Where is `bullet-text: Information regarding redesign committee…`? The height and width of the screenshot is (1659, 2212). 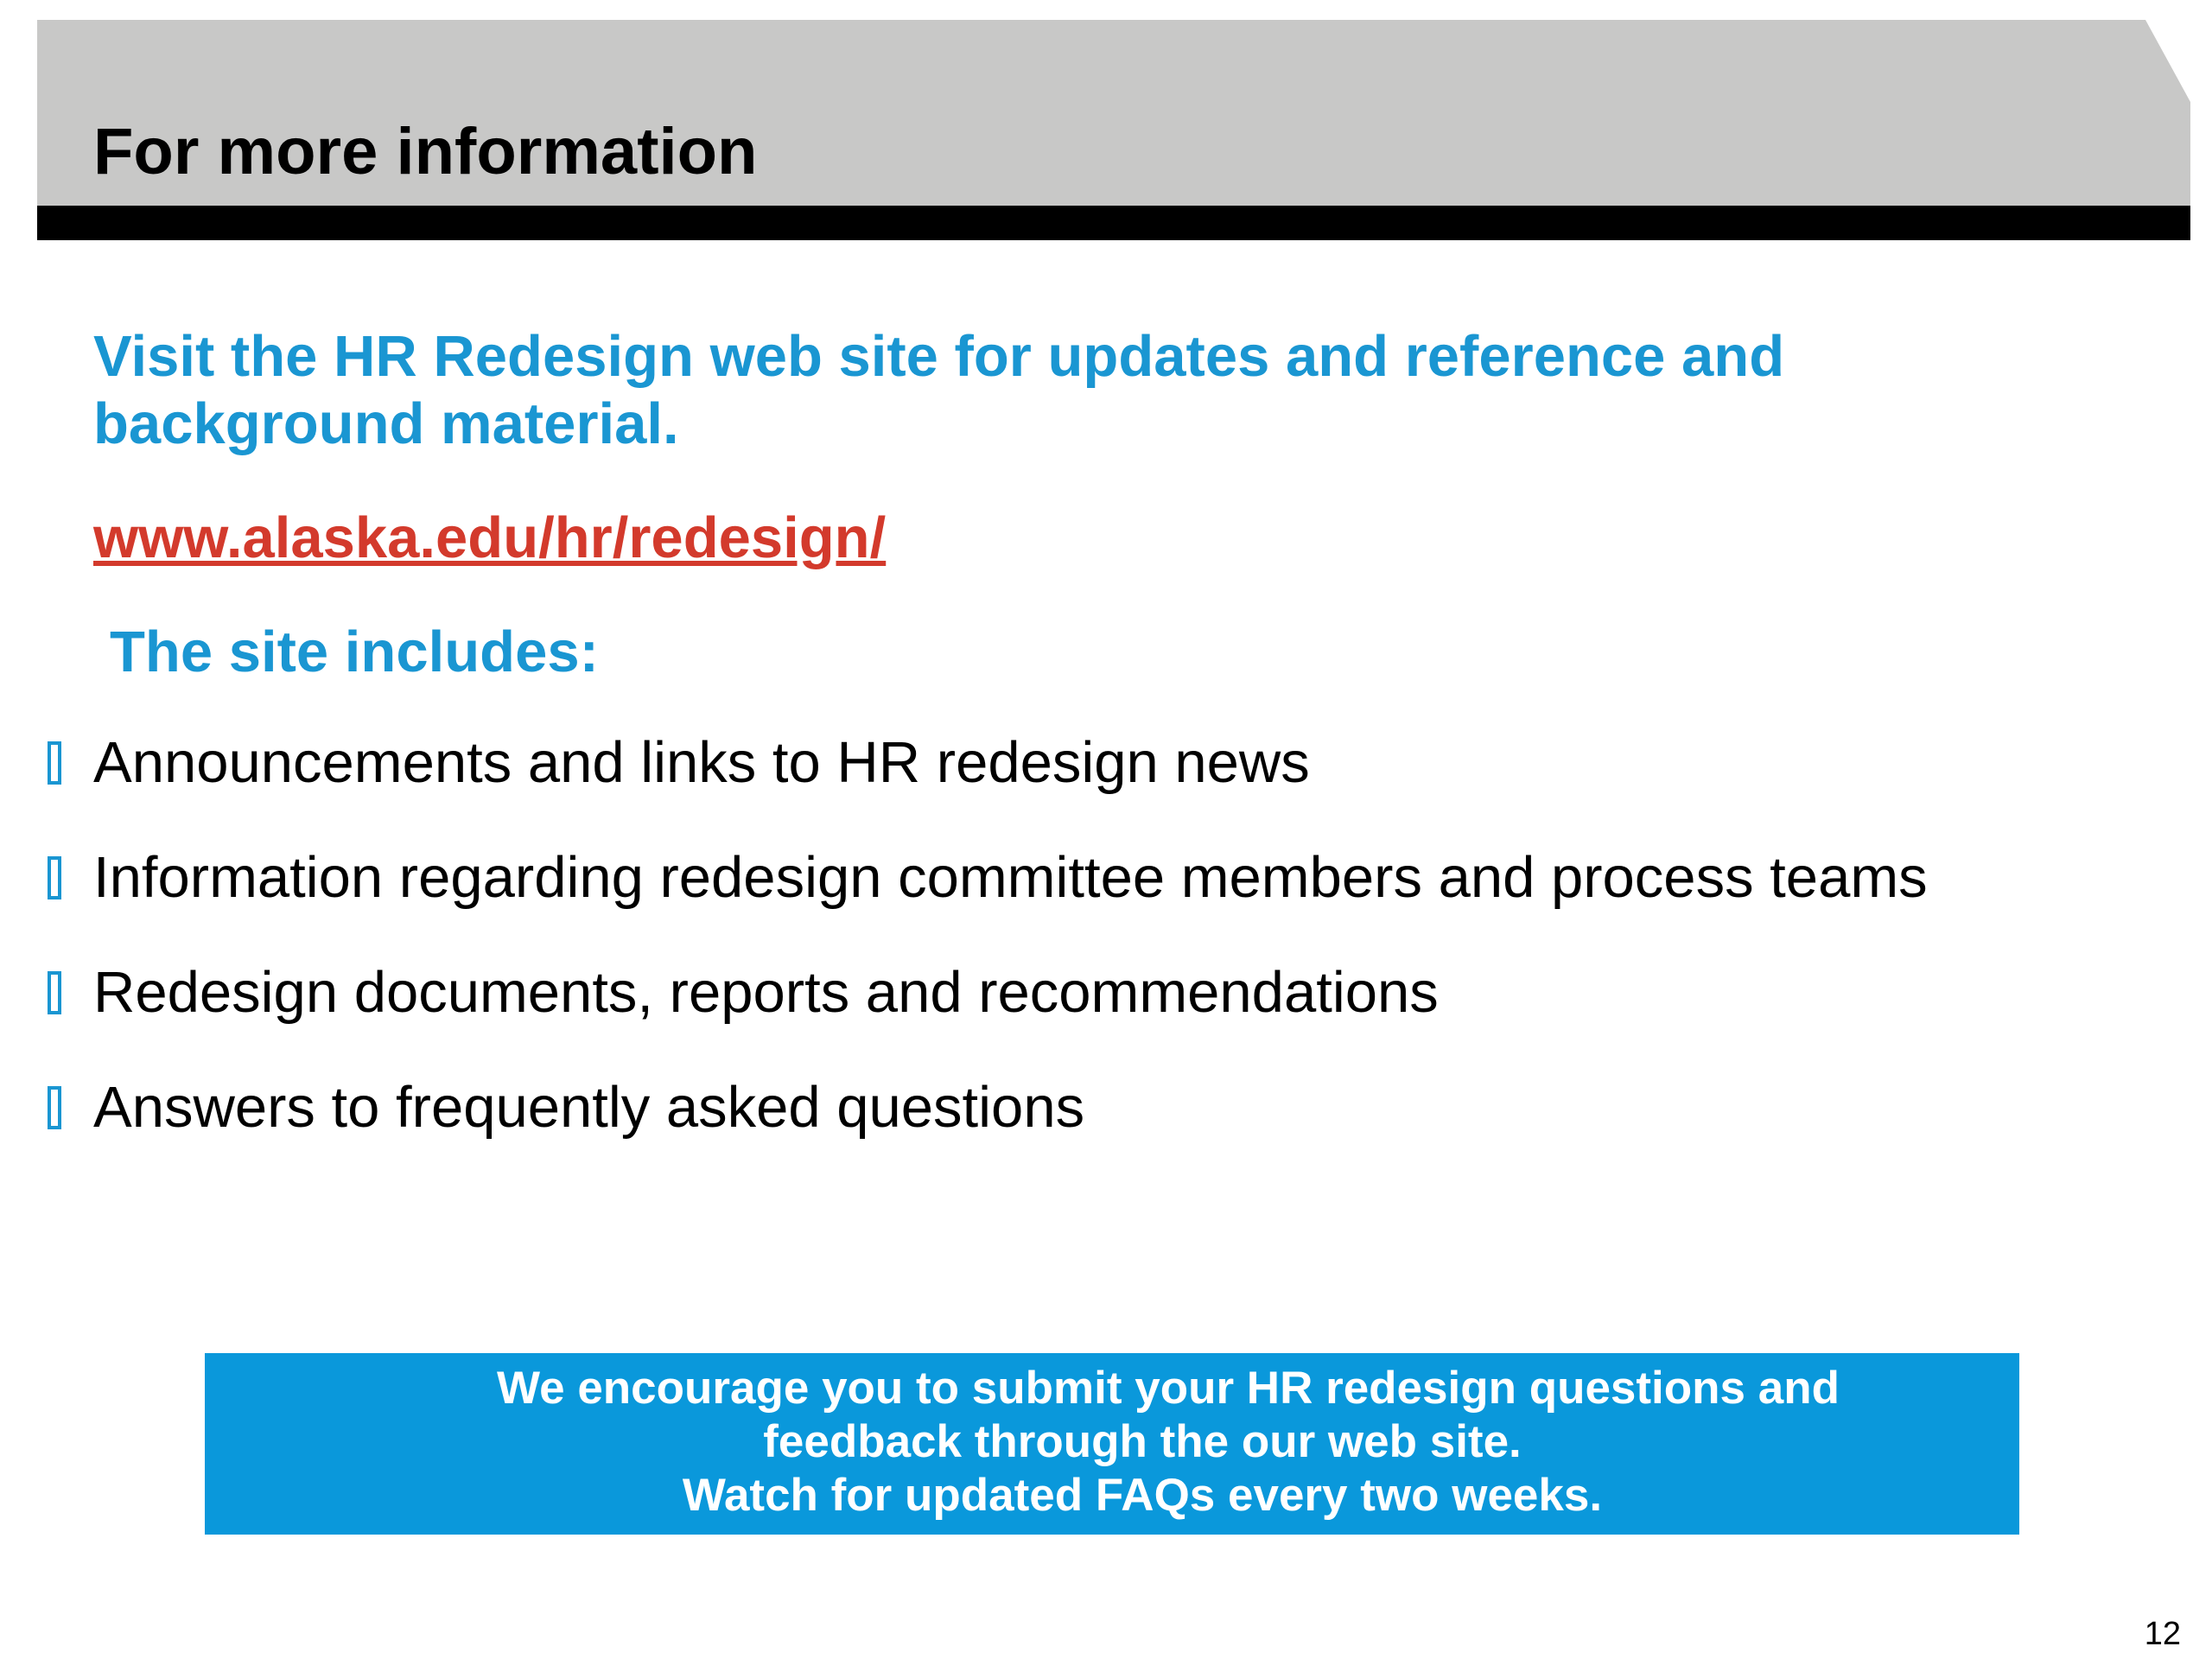 bullet-text: Information regarding redesign committee… is located at coordinates (1010, 877).